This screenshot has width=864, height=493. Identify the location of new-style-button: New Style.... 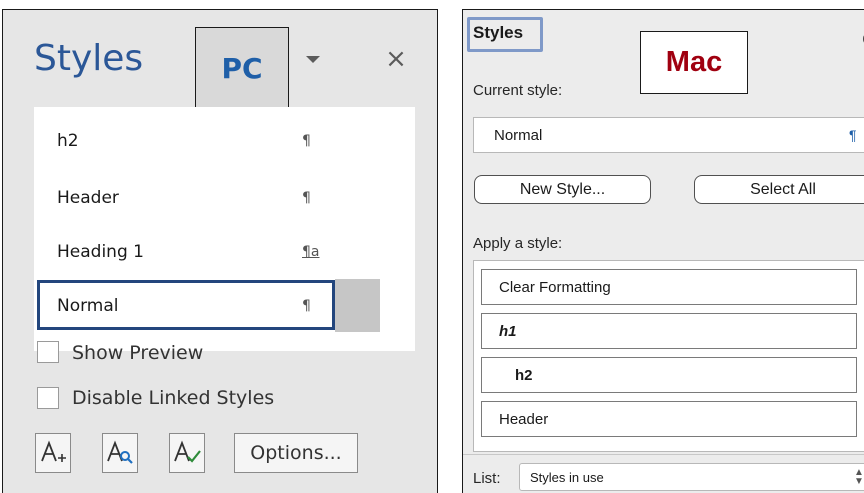
(562, 189).